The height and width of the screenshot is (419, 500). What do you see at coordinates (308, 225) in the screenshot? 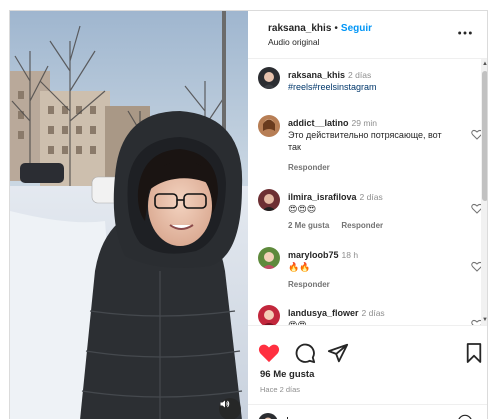
I see `likes-count: 2 Me gusta` at bounding box center [308, 225].